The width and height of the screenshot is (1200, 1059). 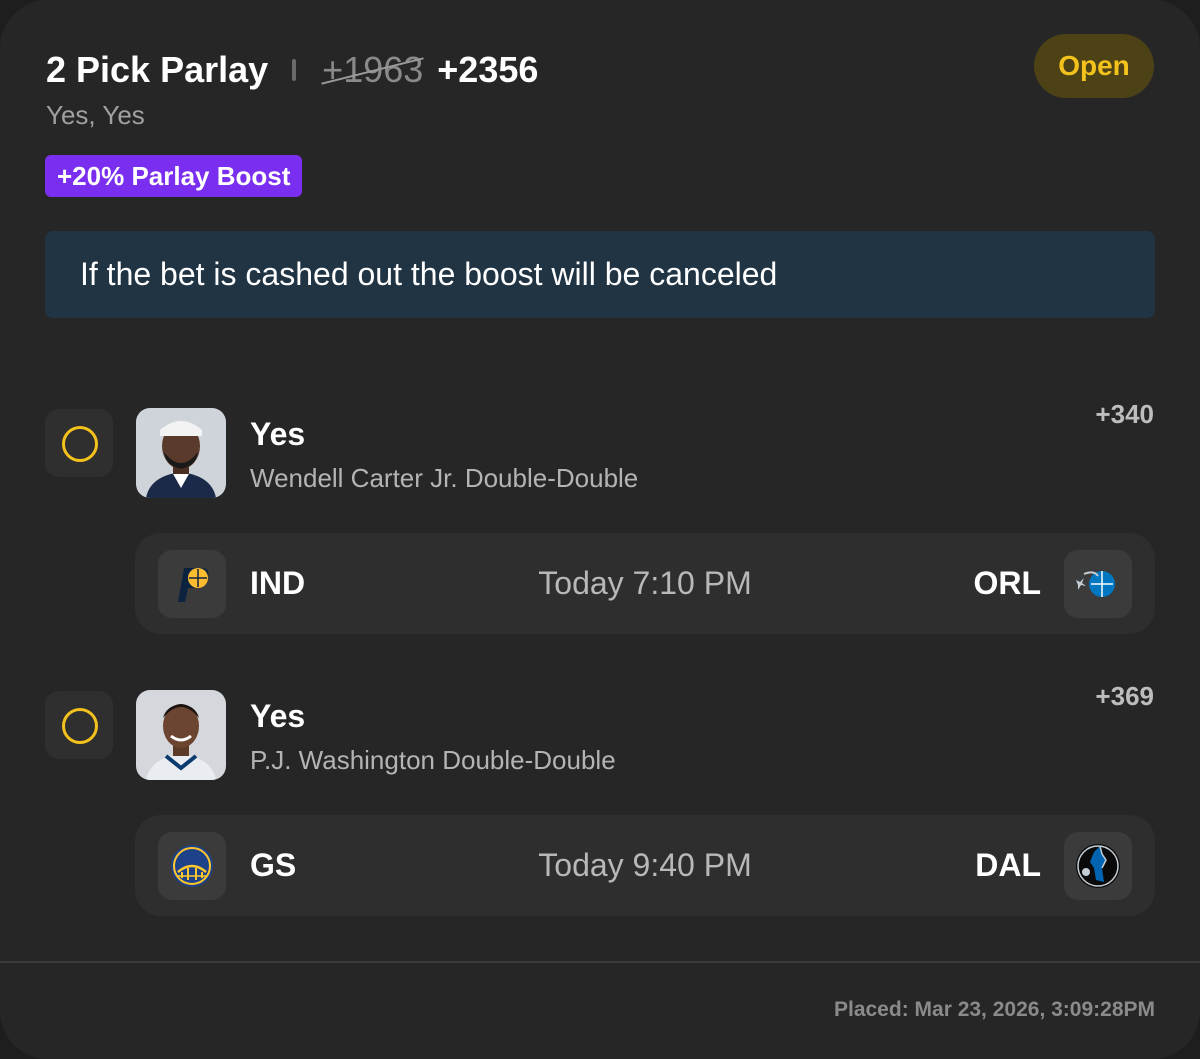 What do you see at coordinates (444, 478) in the screenshot?
I see `pick-market: Wendell Carter Jr. Double-Double` at bounding box center [444, 478].